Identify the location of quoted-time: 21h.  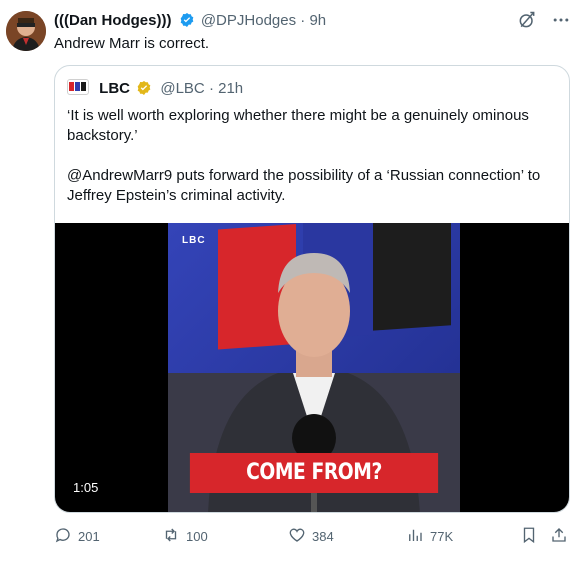
(230, 88).